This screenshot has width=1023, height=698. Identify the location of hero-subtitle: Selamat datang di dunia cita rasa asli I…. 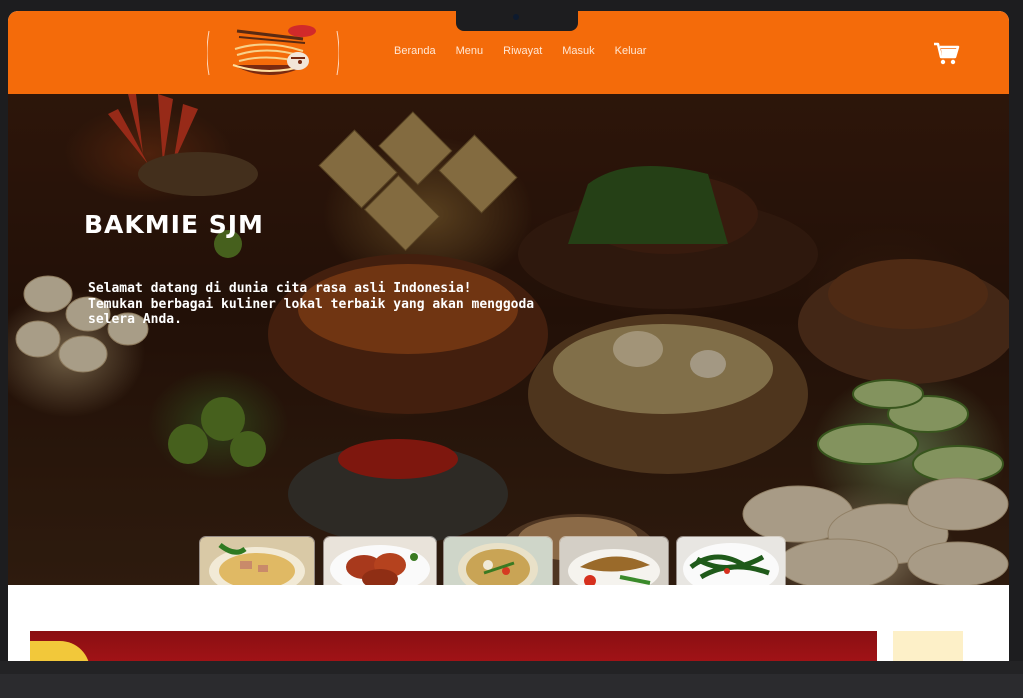
(348, 304).